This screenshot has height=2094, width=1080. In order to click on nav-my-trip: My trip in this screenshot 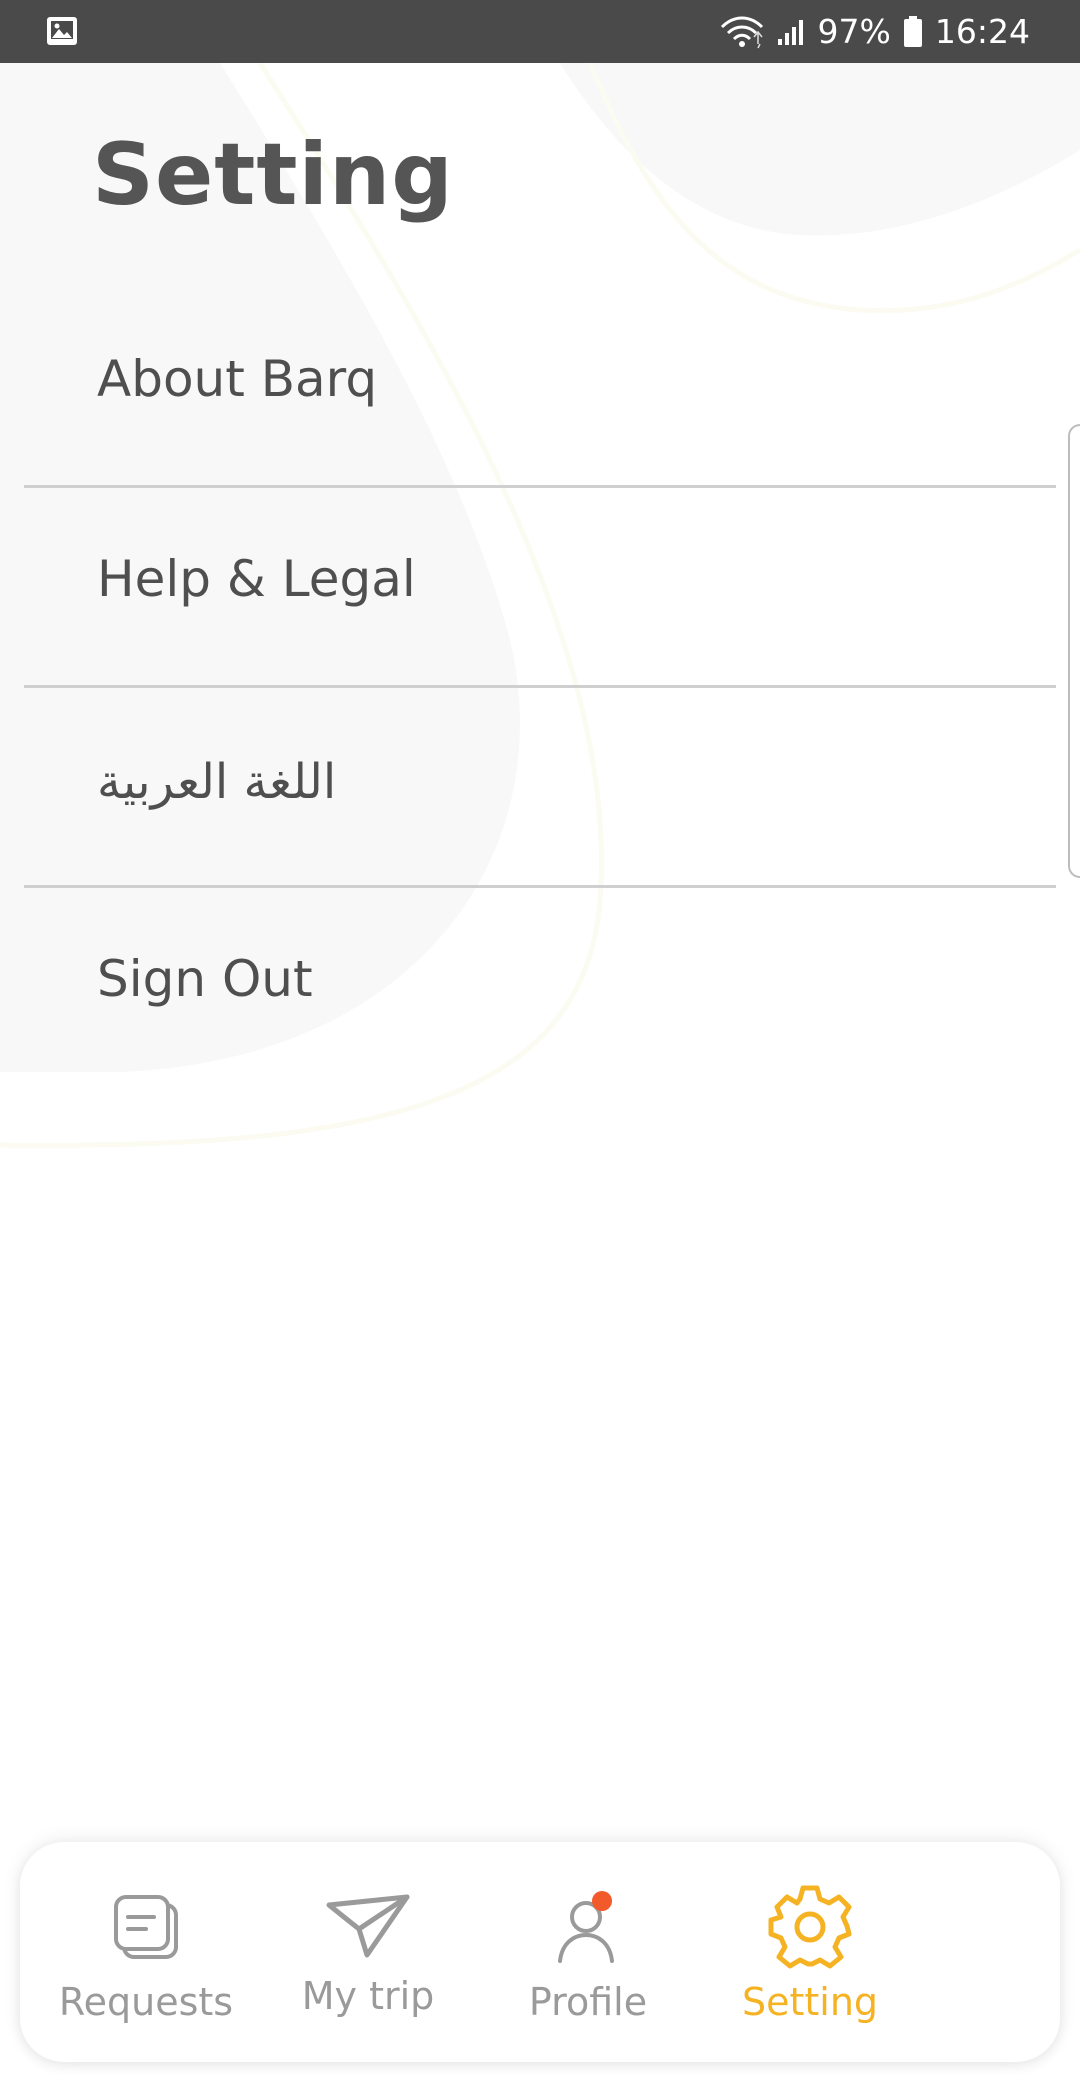, I will do `click(368, 1952)`.